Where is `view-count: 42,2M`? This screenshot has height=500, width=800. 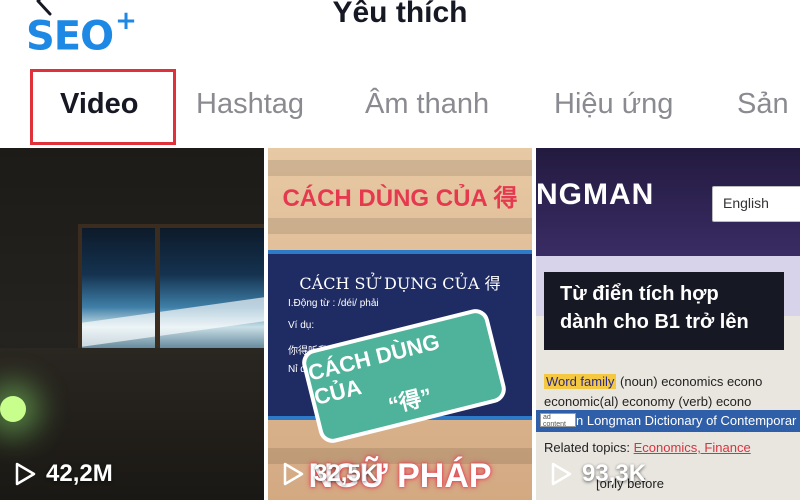
view-count: 42,2M is located at coordinates (63, 474).